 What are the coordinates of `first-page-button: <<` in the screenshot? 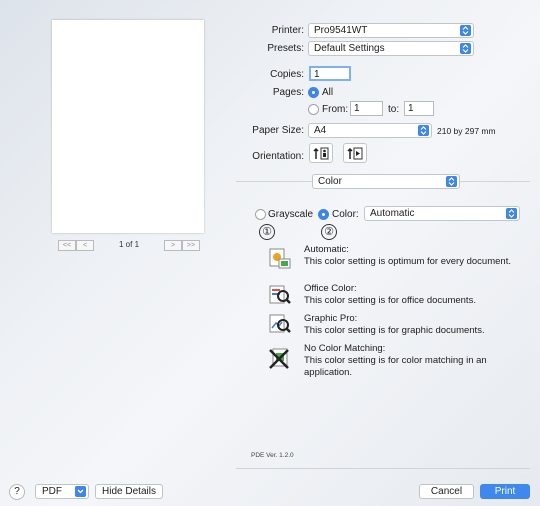 It's located at (67, 245).